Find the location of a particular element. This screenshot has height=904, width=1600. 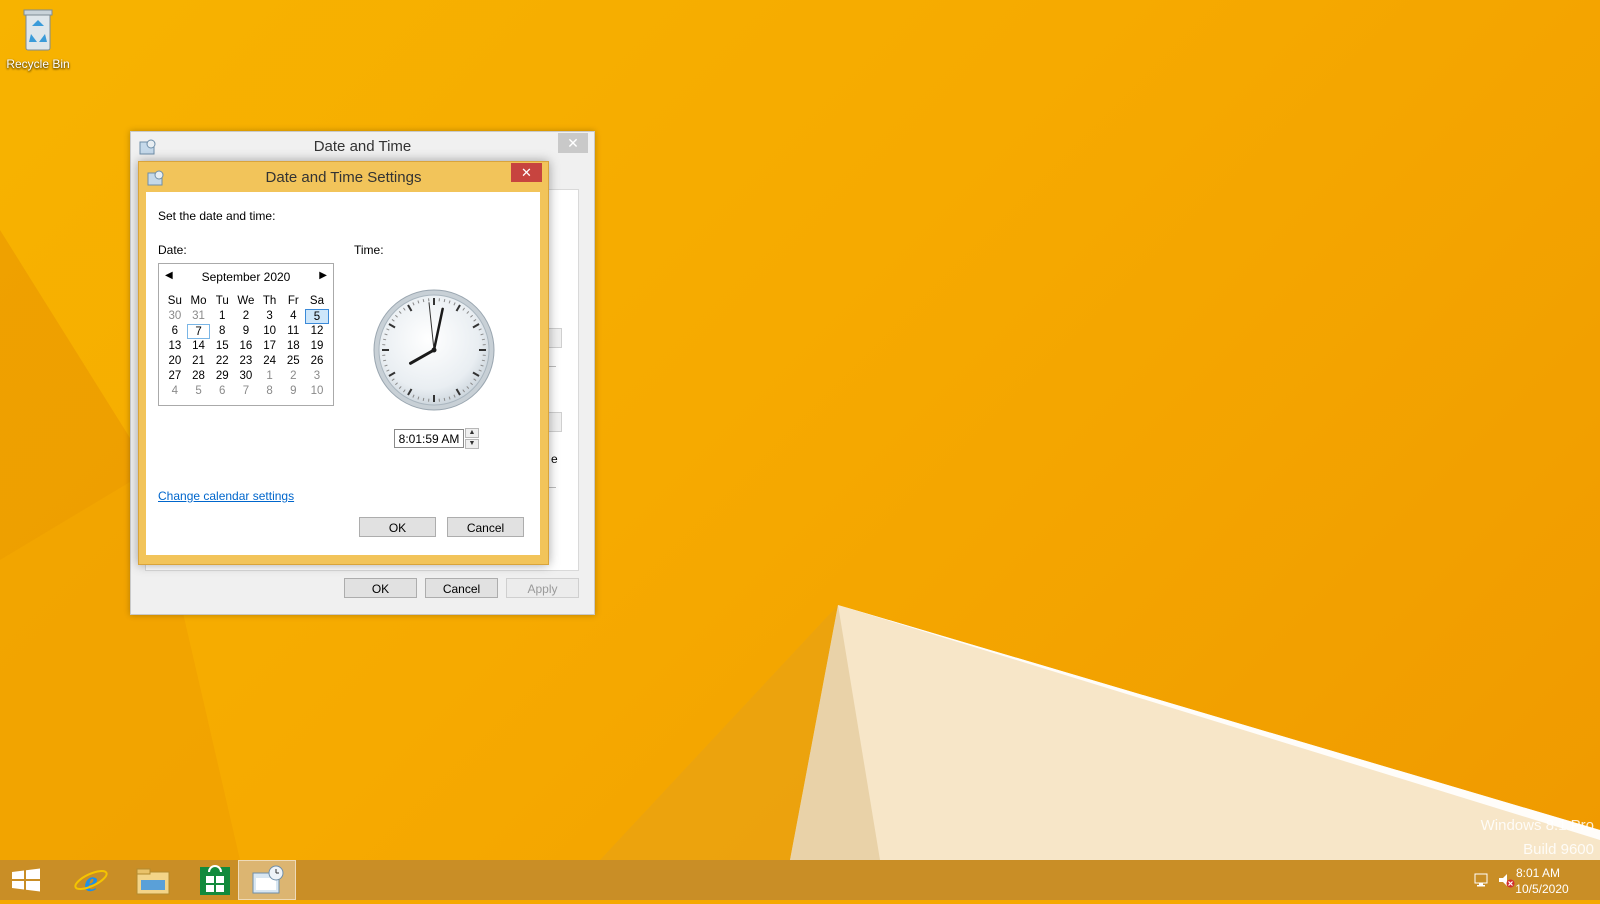

start-button is located at coordinates (29, 880).